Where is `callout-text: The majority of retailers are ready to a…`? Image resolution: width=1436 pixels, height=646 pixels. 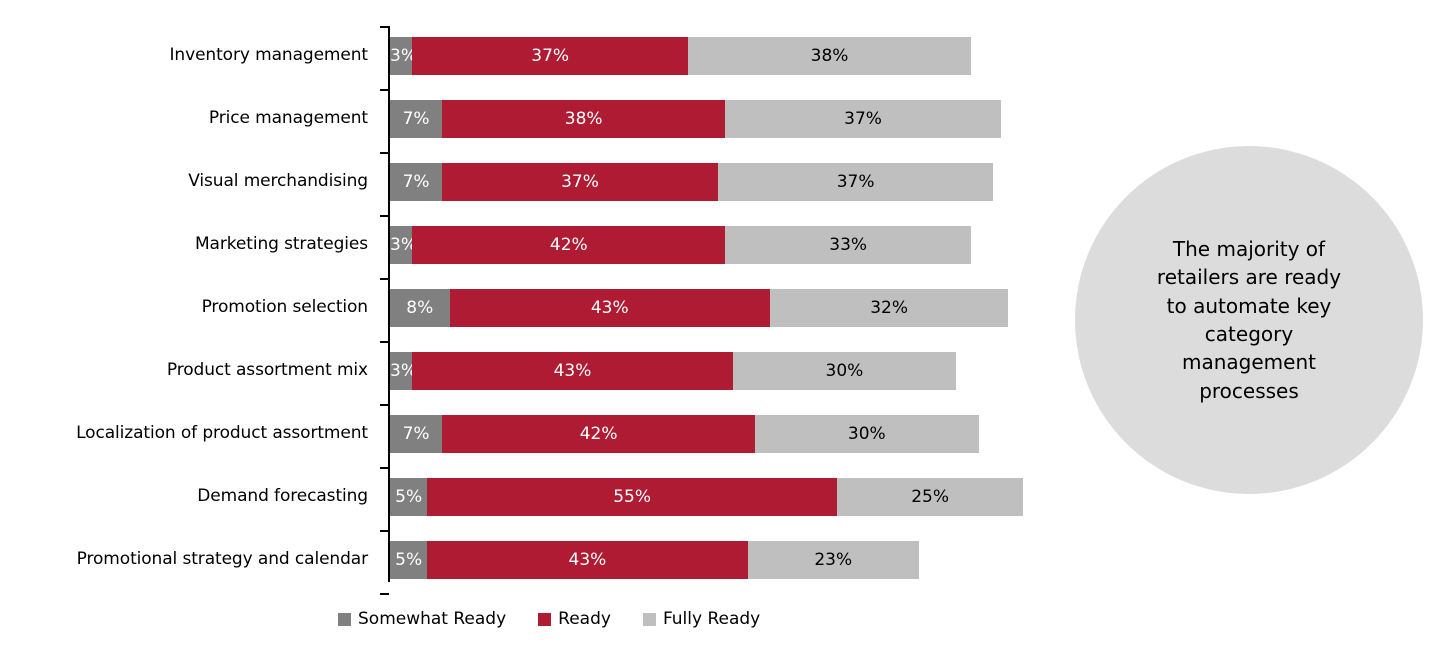
callout-text: The majority of retailers are ready to a… is located at coordinates (1249, 319).